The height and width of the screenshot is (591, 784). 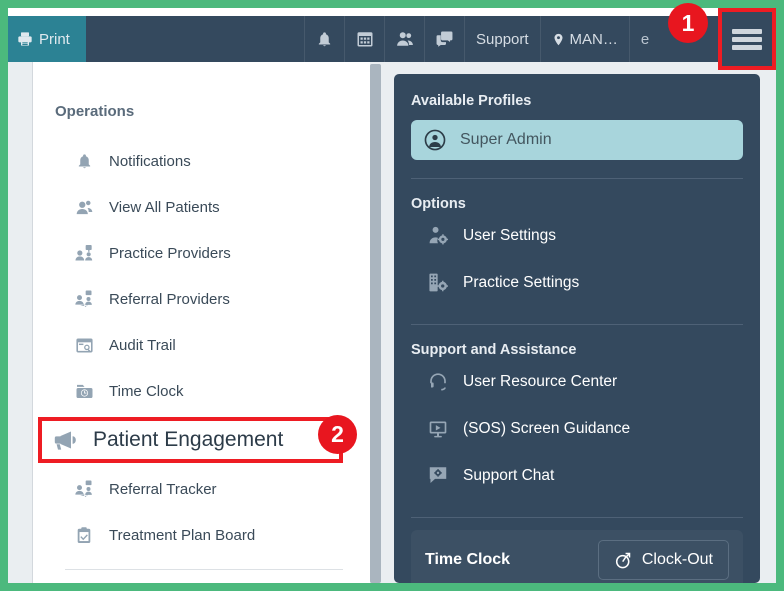 I want to click on calendar-icon, so click(x=365, y=39).